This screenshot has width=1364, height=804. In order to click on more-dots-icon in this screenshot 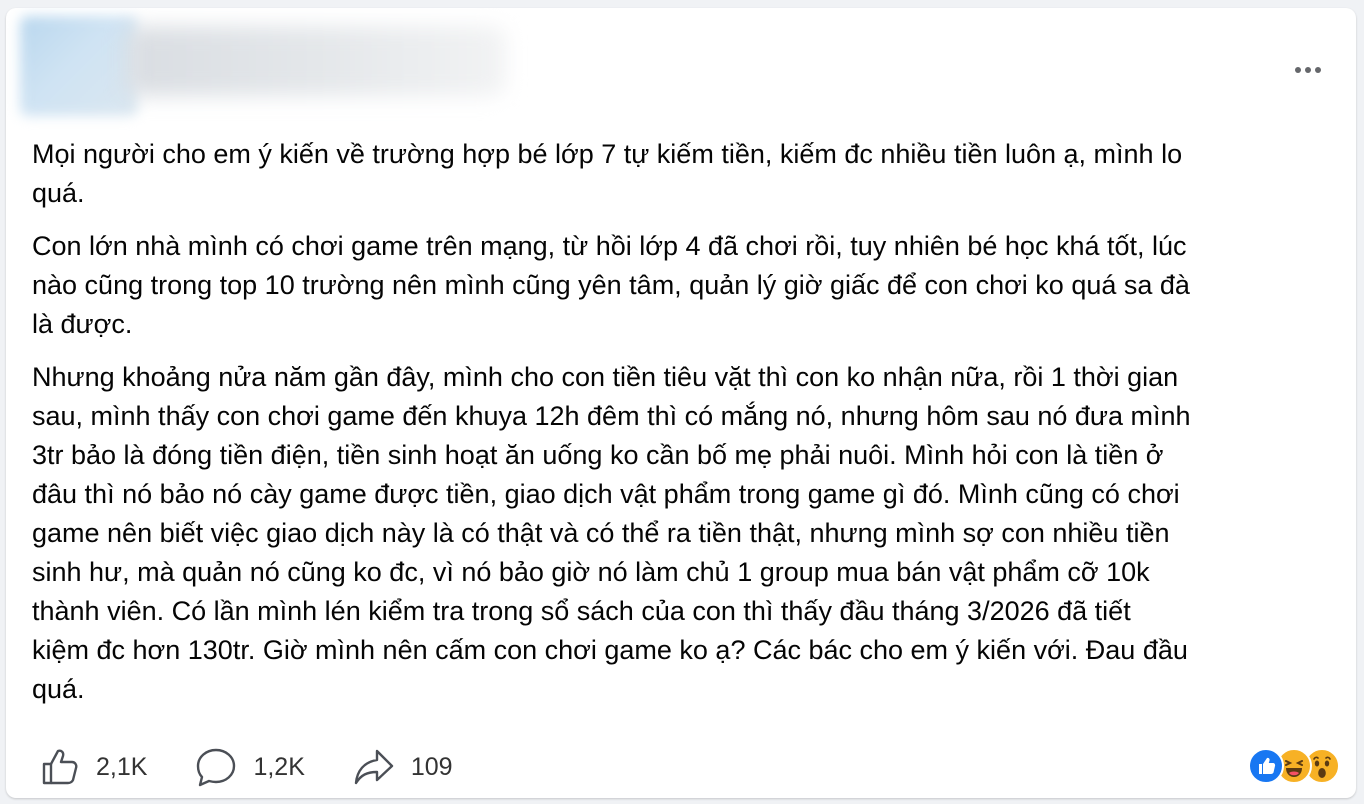, I will do `click(1298, 70)`.